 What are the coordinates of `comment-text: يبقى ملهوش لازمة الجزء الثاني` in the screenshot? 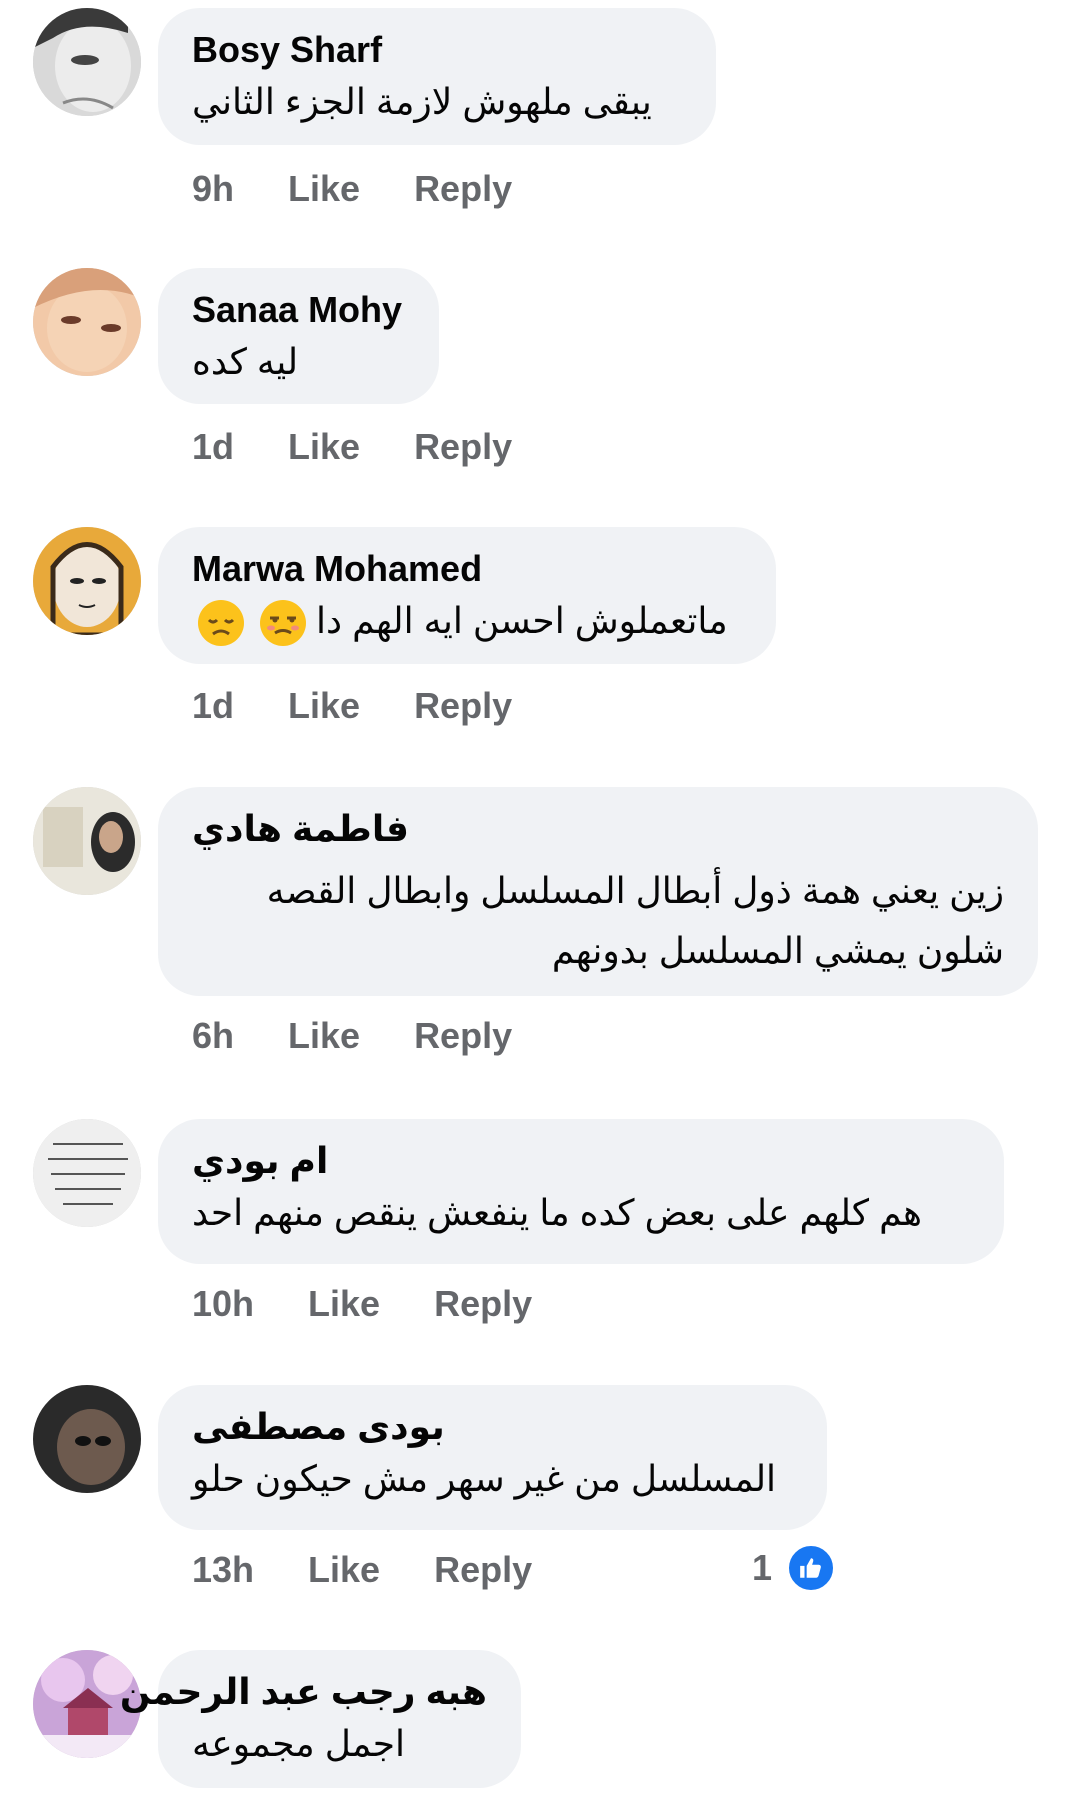 It's located at (422, 101).